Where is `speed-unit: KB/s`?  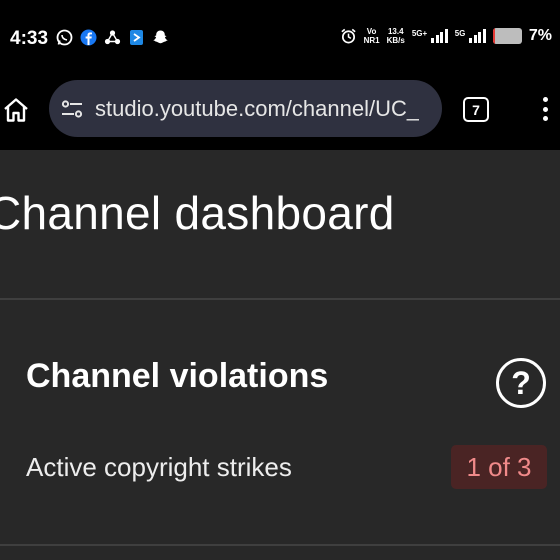 speed-unit: KB/s is located at coordinates (395, 40).